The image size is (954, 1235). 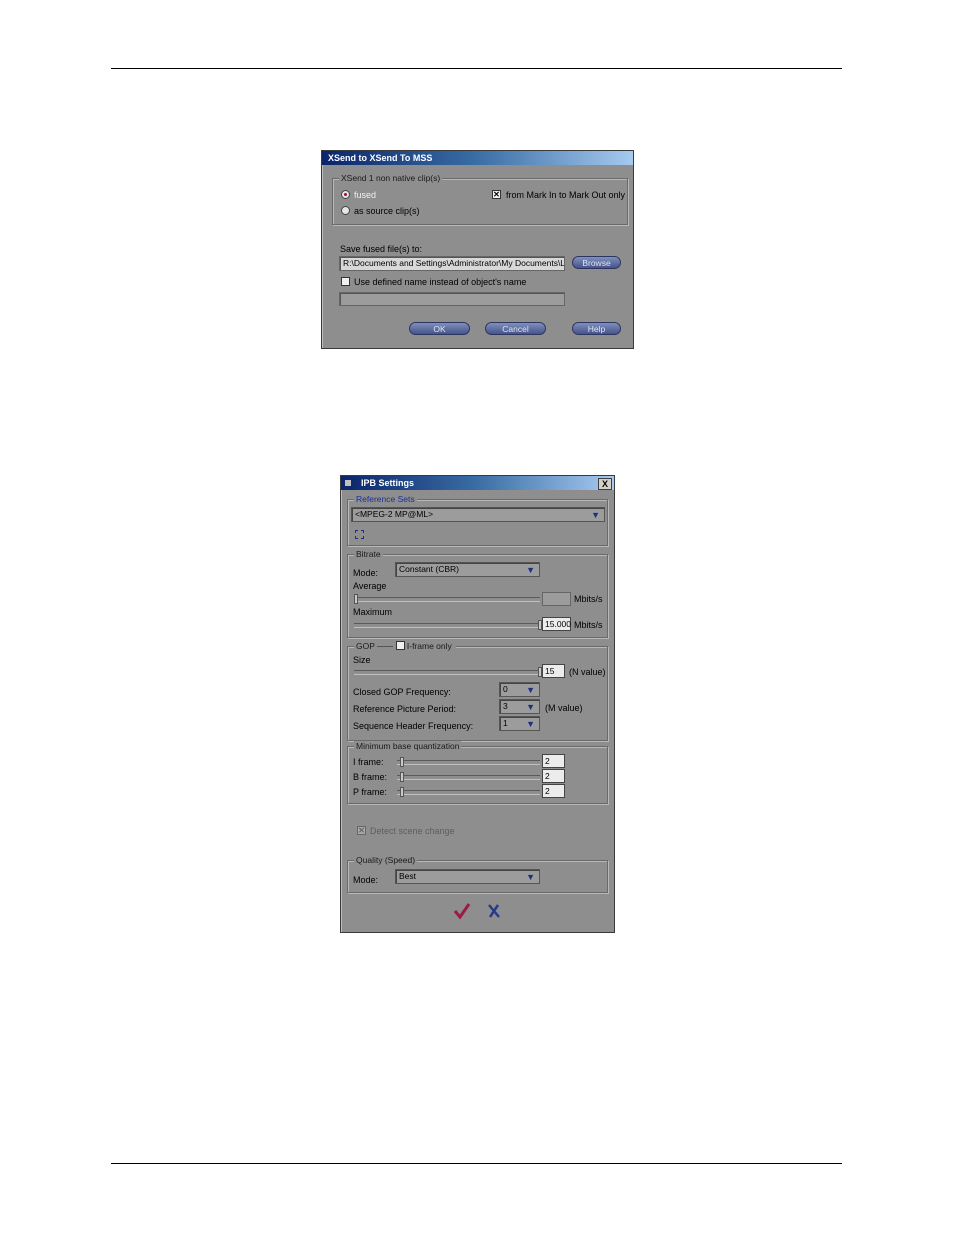 What do you see at coordinates (405, 709) in the screenshot?
I see `ref-period-label: Reference Picture Period:` at bounding box center [405, 709].